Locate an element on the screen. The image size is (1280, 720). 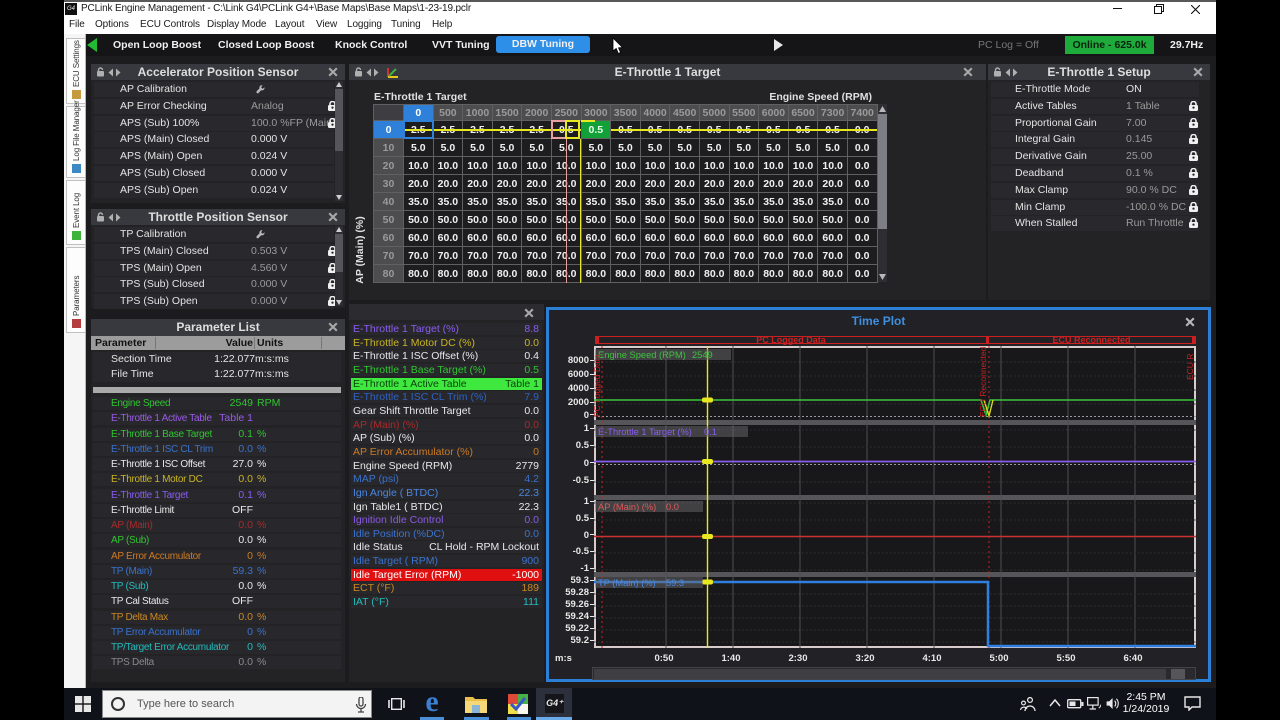
svg-text: ECU R is located at coordinates (1190, 367).